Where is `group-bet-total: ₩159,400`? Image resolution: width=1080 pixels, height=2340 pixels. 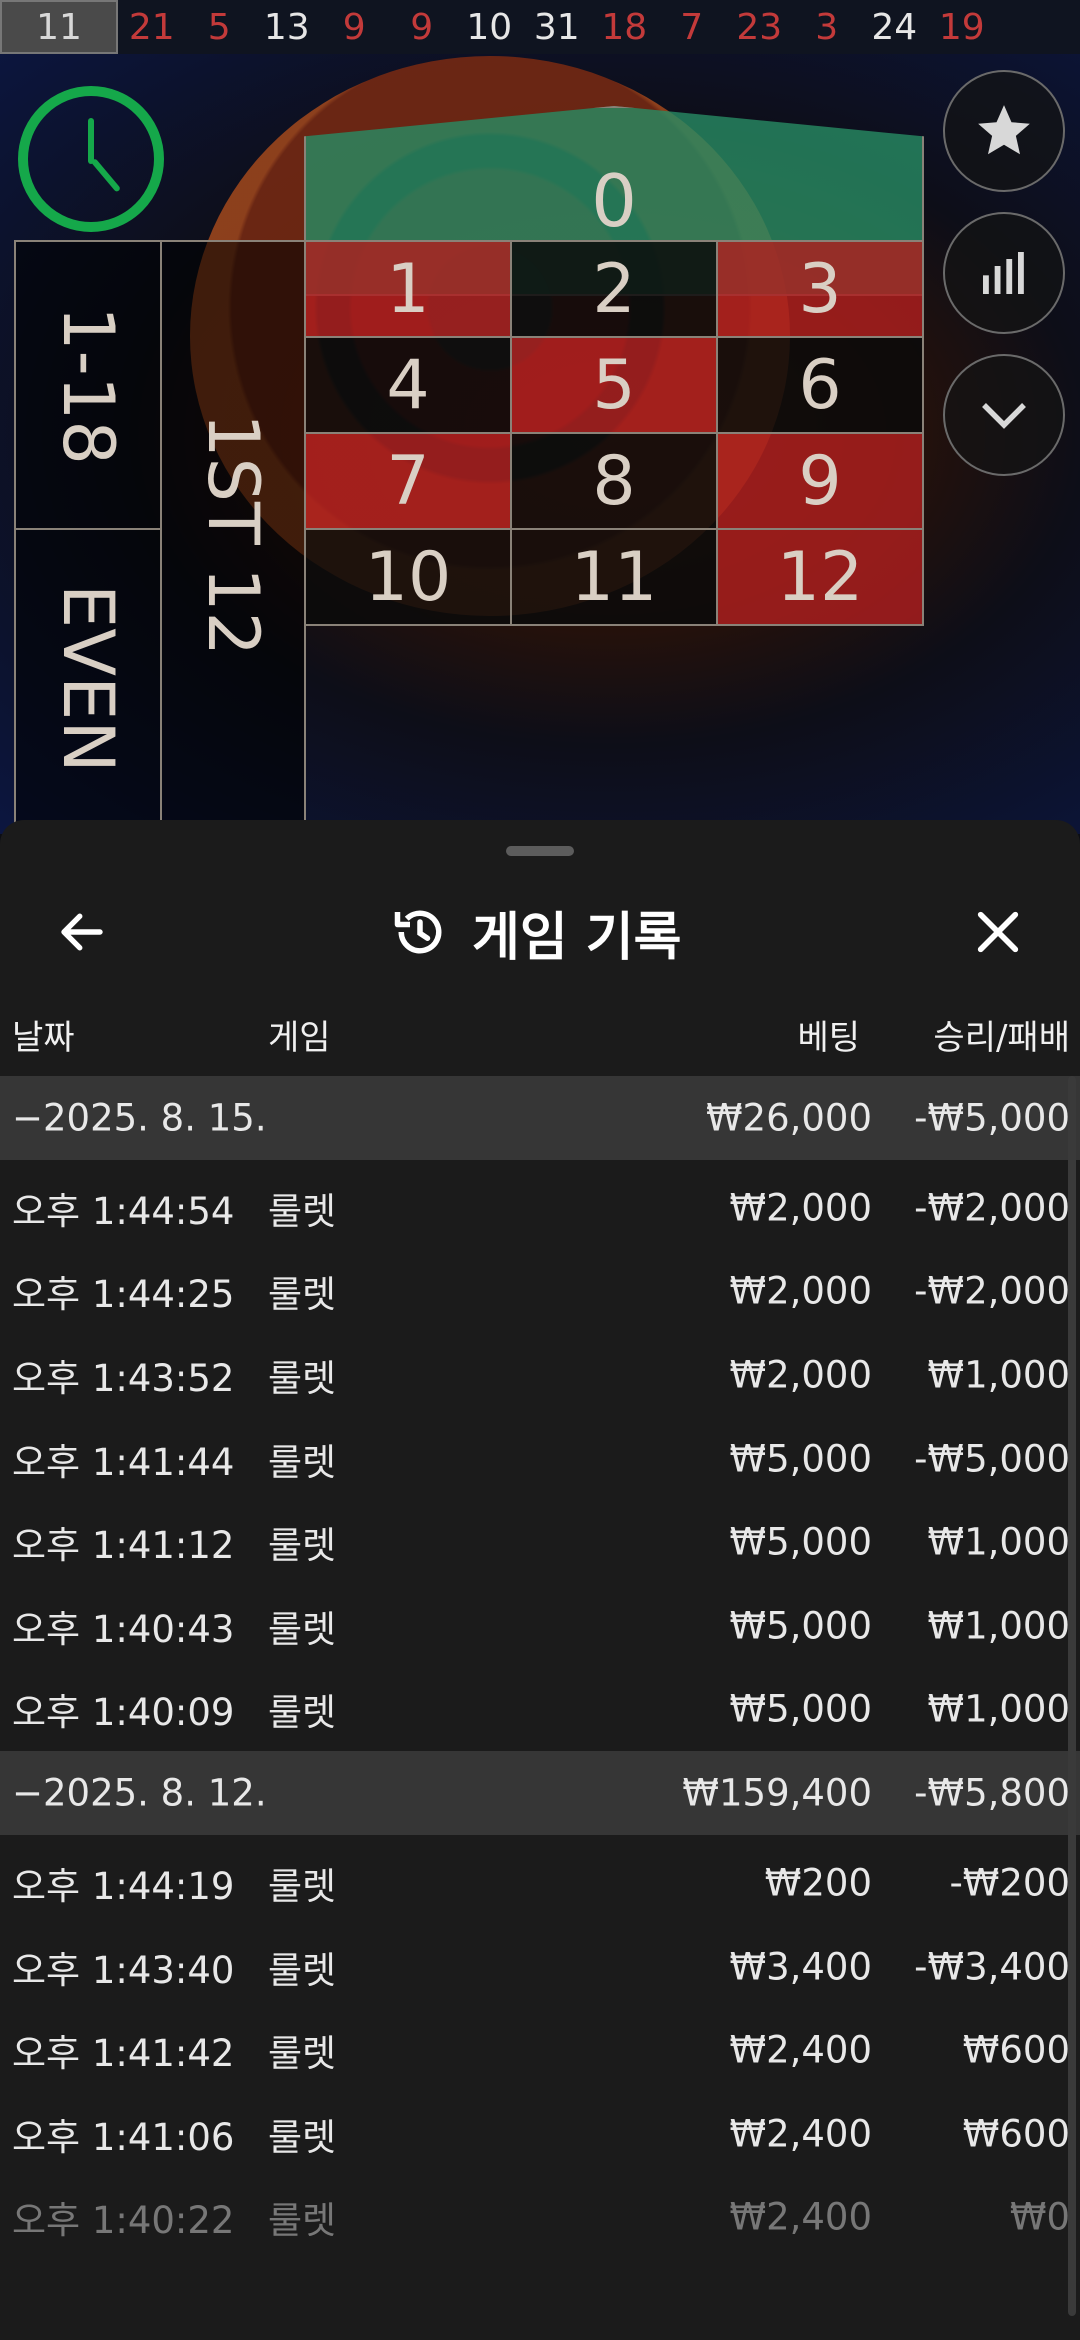 group-bet-total: ₩159,400 is located at coordinates (777, 1793).